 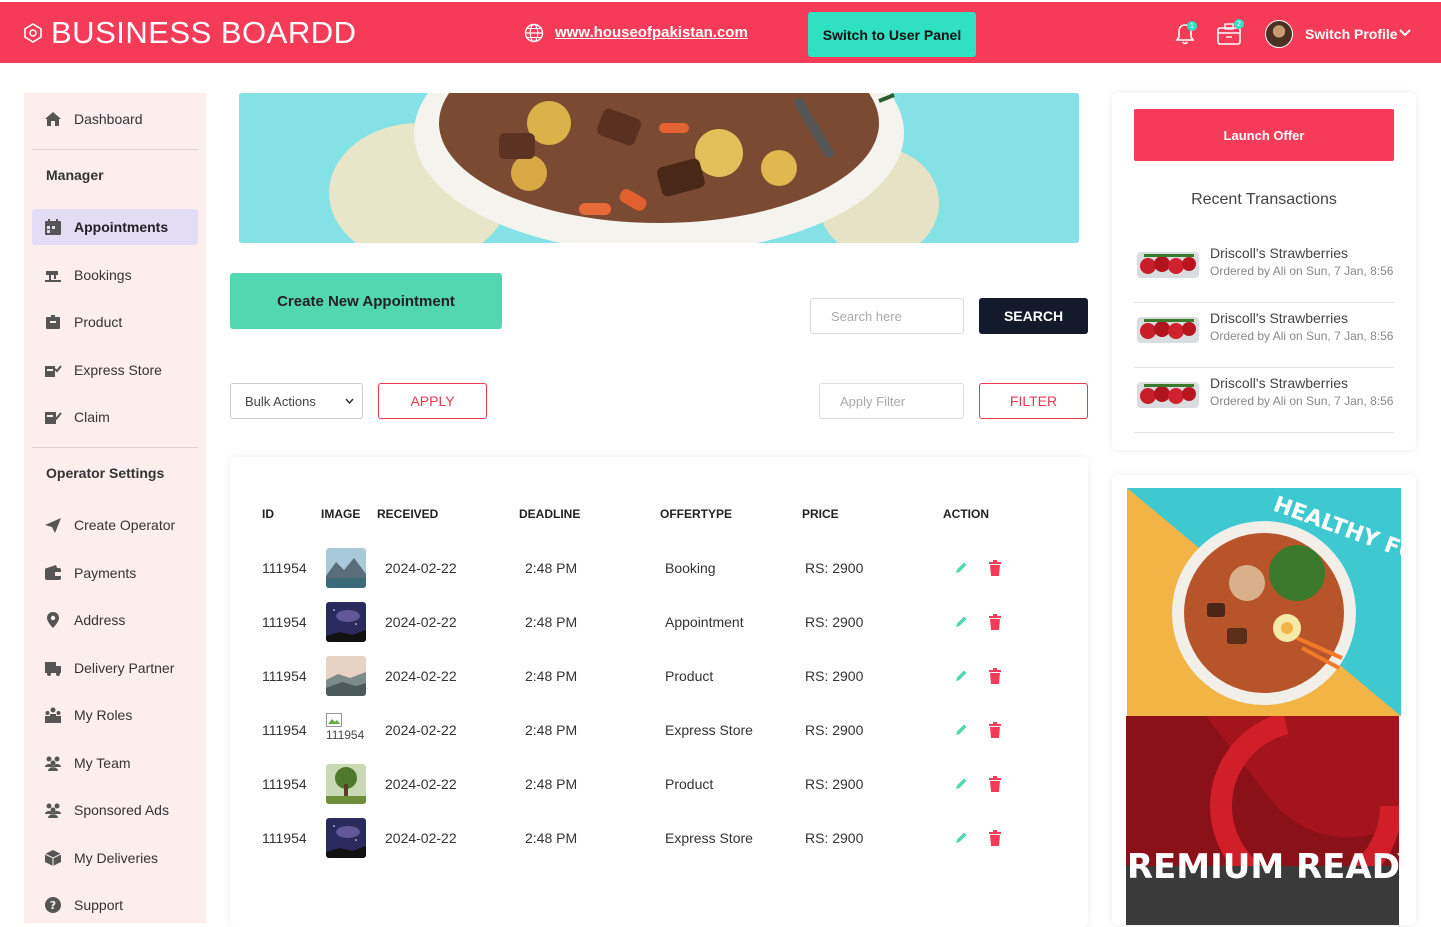 I want to click on sidebar-item-my-team: My Team, so click(x=115, y=763).